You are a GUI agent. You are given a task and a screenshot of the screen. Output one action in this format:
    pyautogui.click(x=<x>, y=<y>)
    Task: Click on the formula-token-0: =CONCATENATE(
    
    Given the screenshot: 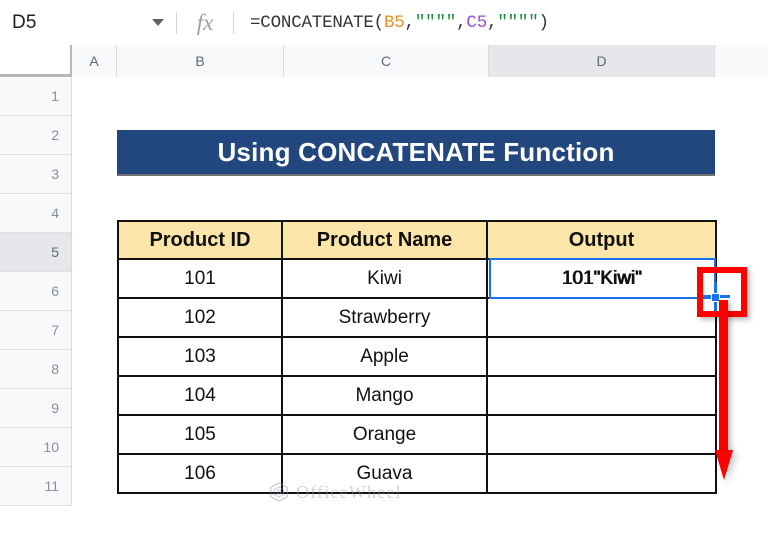 What is the action you would take?
    pyautogui.click(x=317, y=22)
    